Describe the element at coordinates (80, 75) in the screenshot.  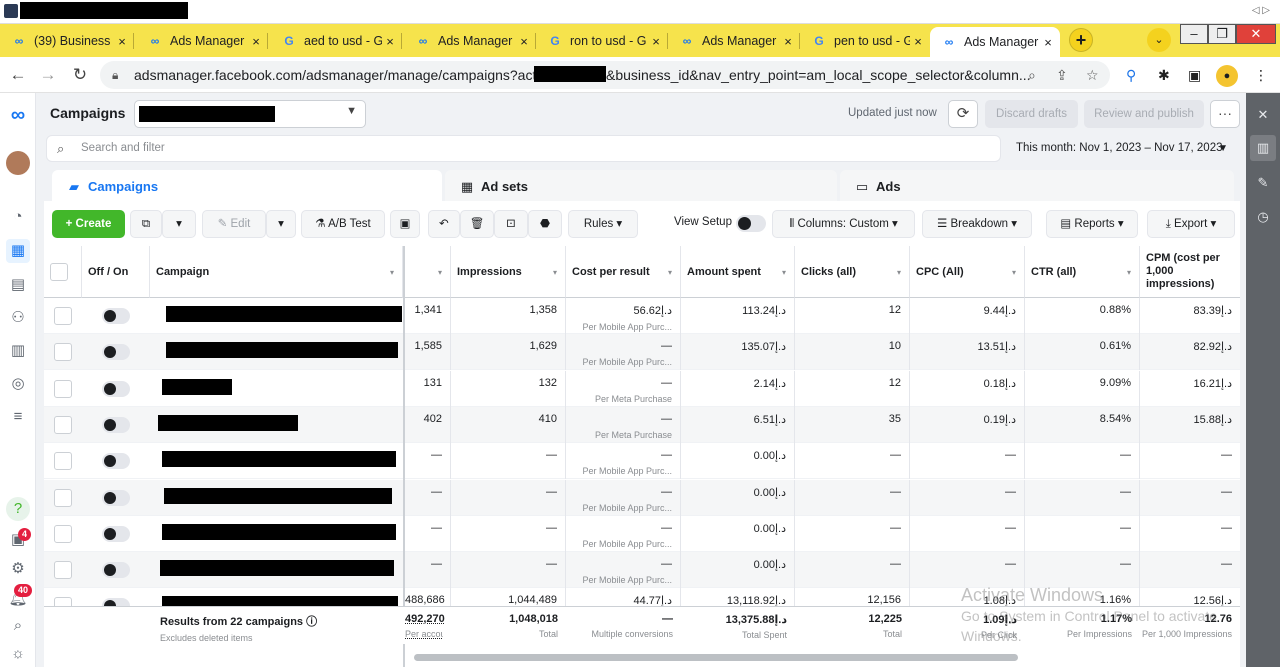
I see `reload-icon: ↻` at that location.